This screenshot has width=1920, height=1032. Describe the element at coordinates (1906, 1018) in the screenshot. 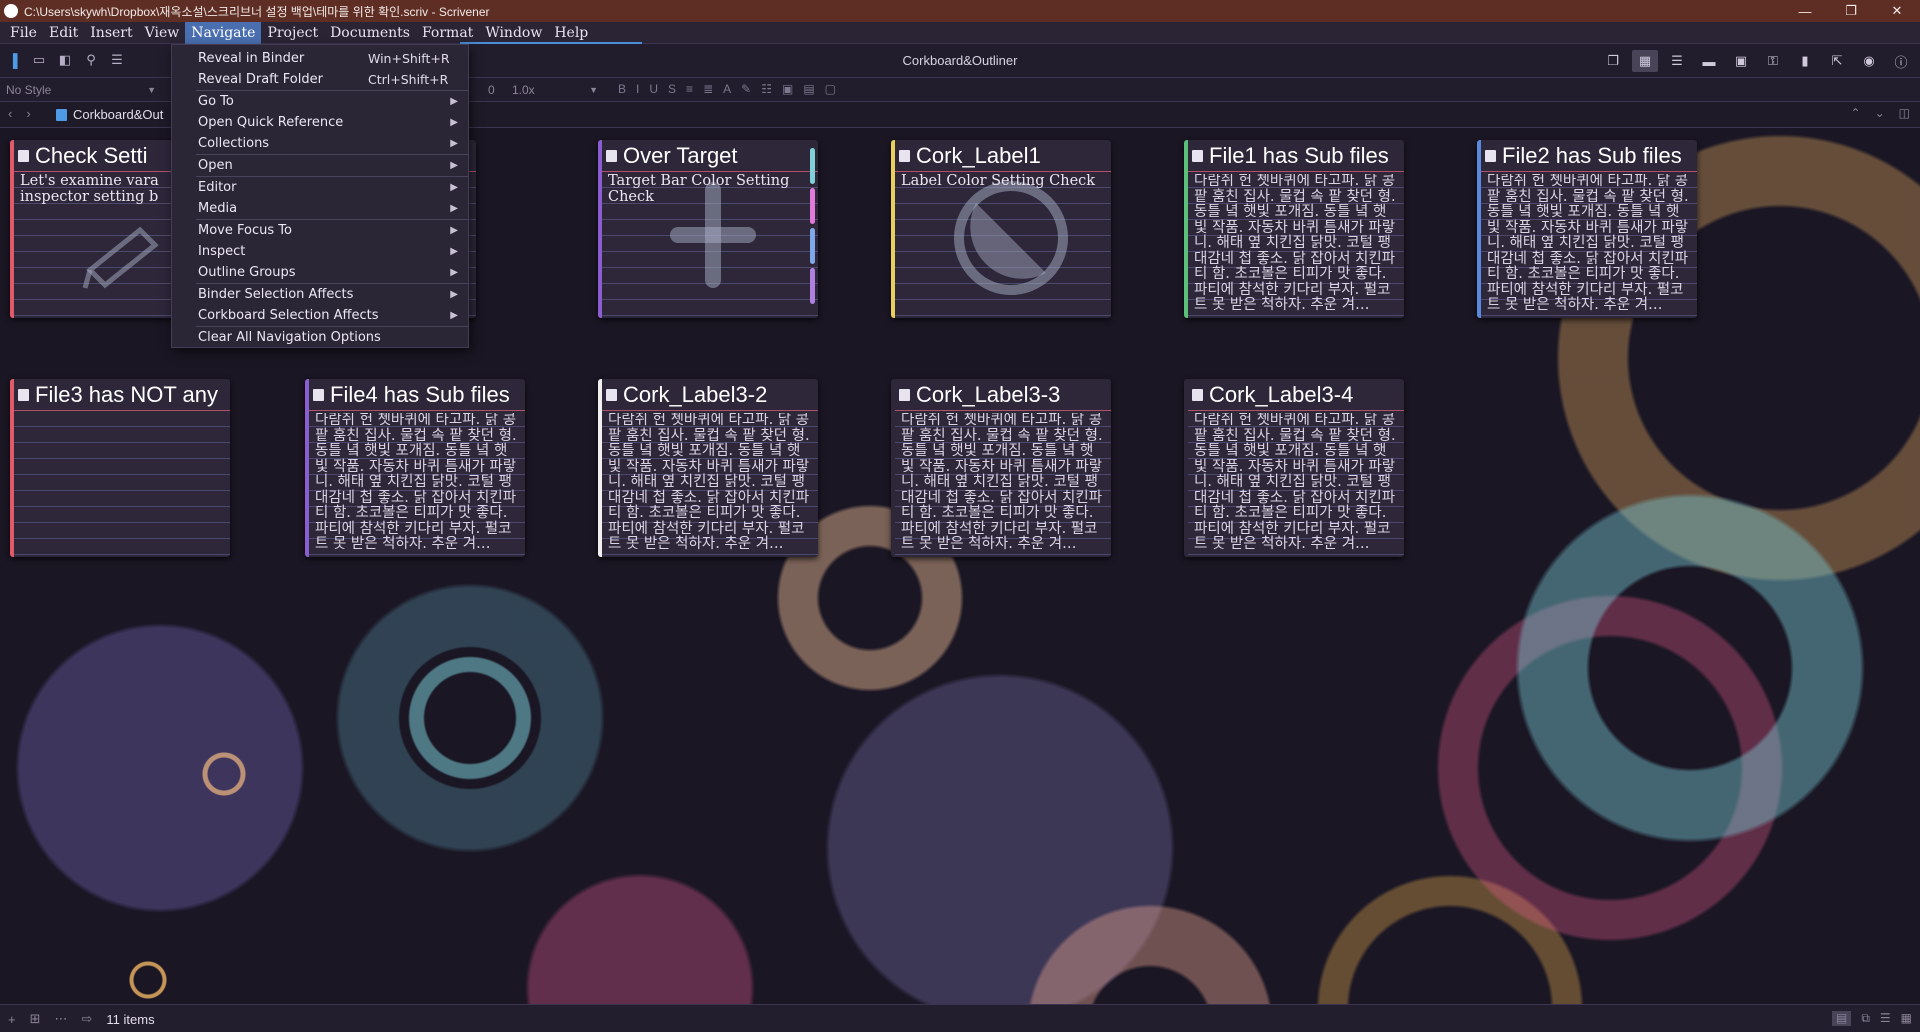

I see `grid-icon: ▦` at that location.